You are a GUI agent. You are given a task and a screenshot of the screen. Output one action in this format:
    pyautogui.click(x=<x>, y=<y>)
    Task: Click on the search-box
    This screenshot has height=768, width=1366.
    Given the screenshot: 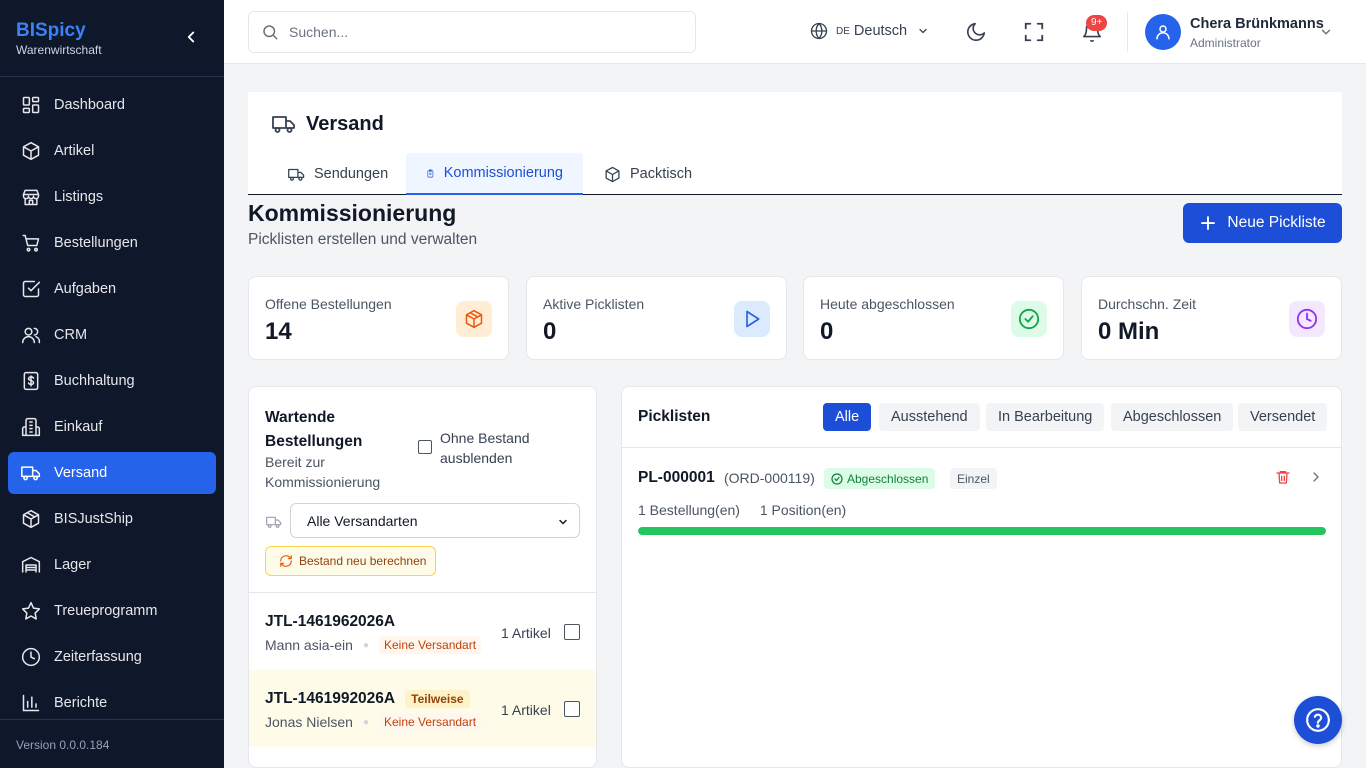 What is the action you would take?
    pyautogui.click(x=472, y=32)
    